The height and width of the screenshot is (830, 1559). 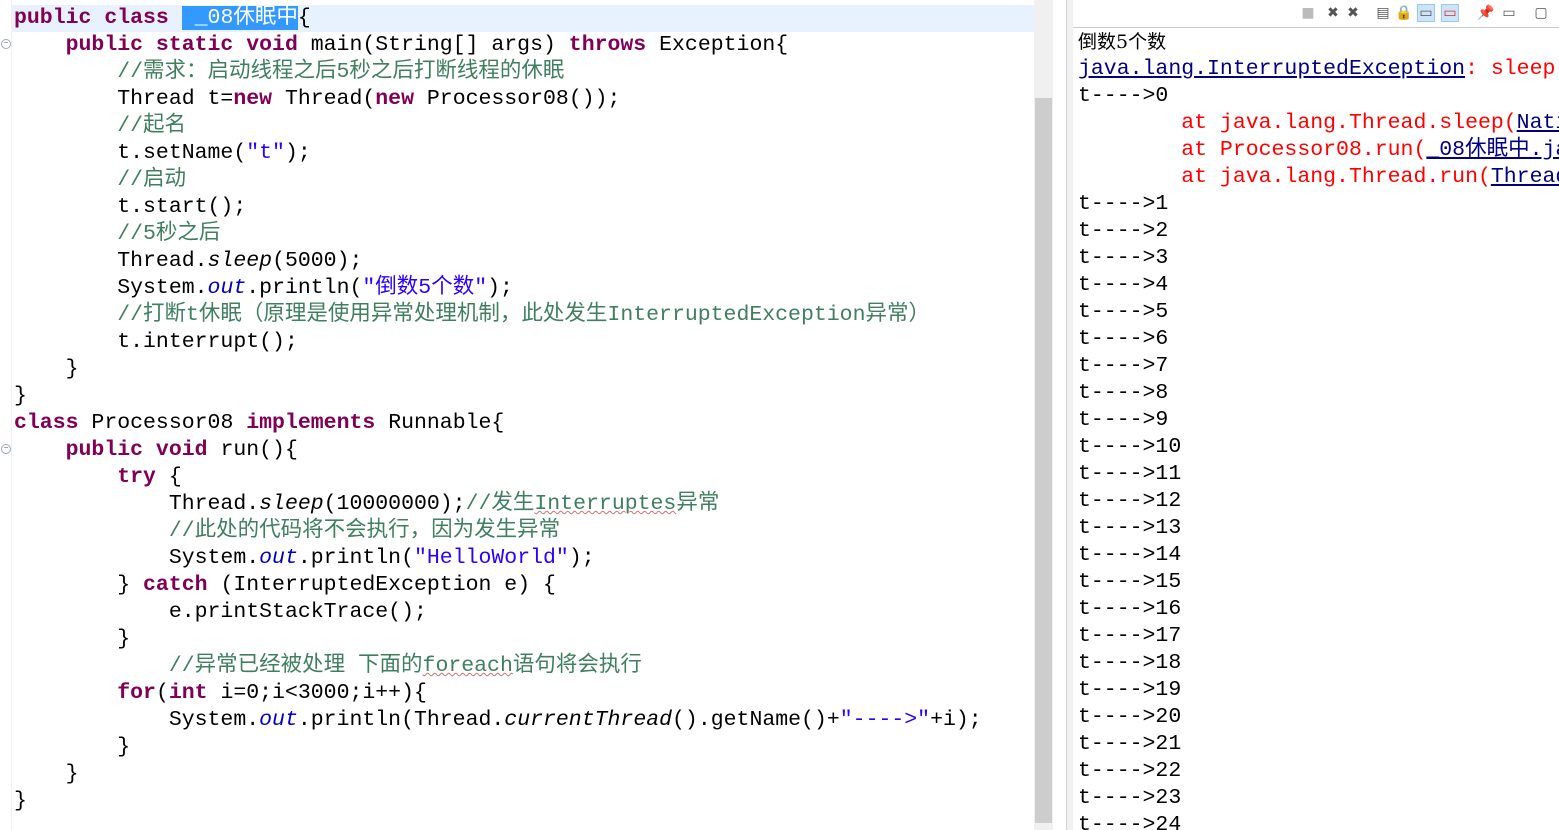 I want to click on code-token: t---->14, so click(x=1130, y=555).